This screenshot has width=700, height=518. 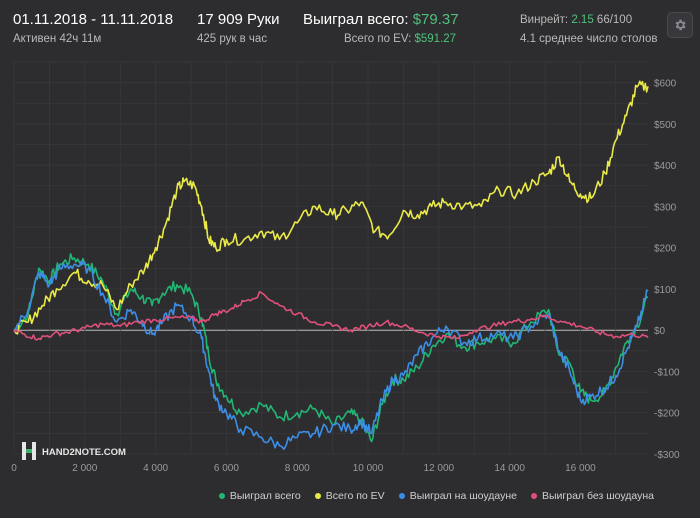 I want to click on y-tick-label: $400, so click(x=665, y=166).